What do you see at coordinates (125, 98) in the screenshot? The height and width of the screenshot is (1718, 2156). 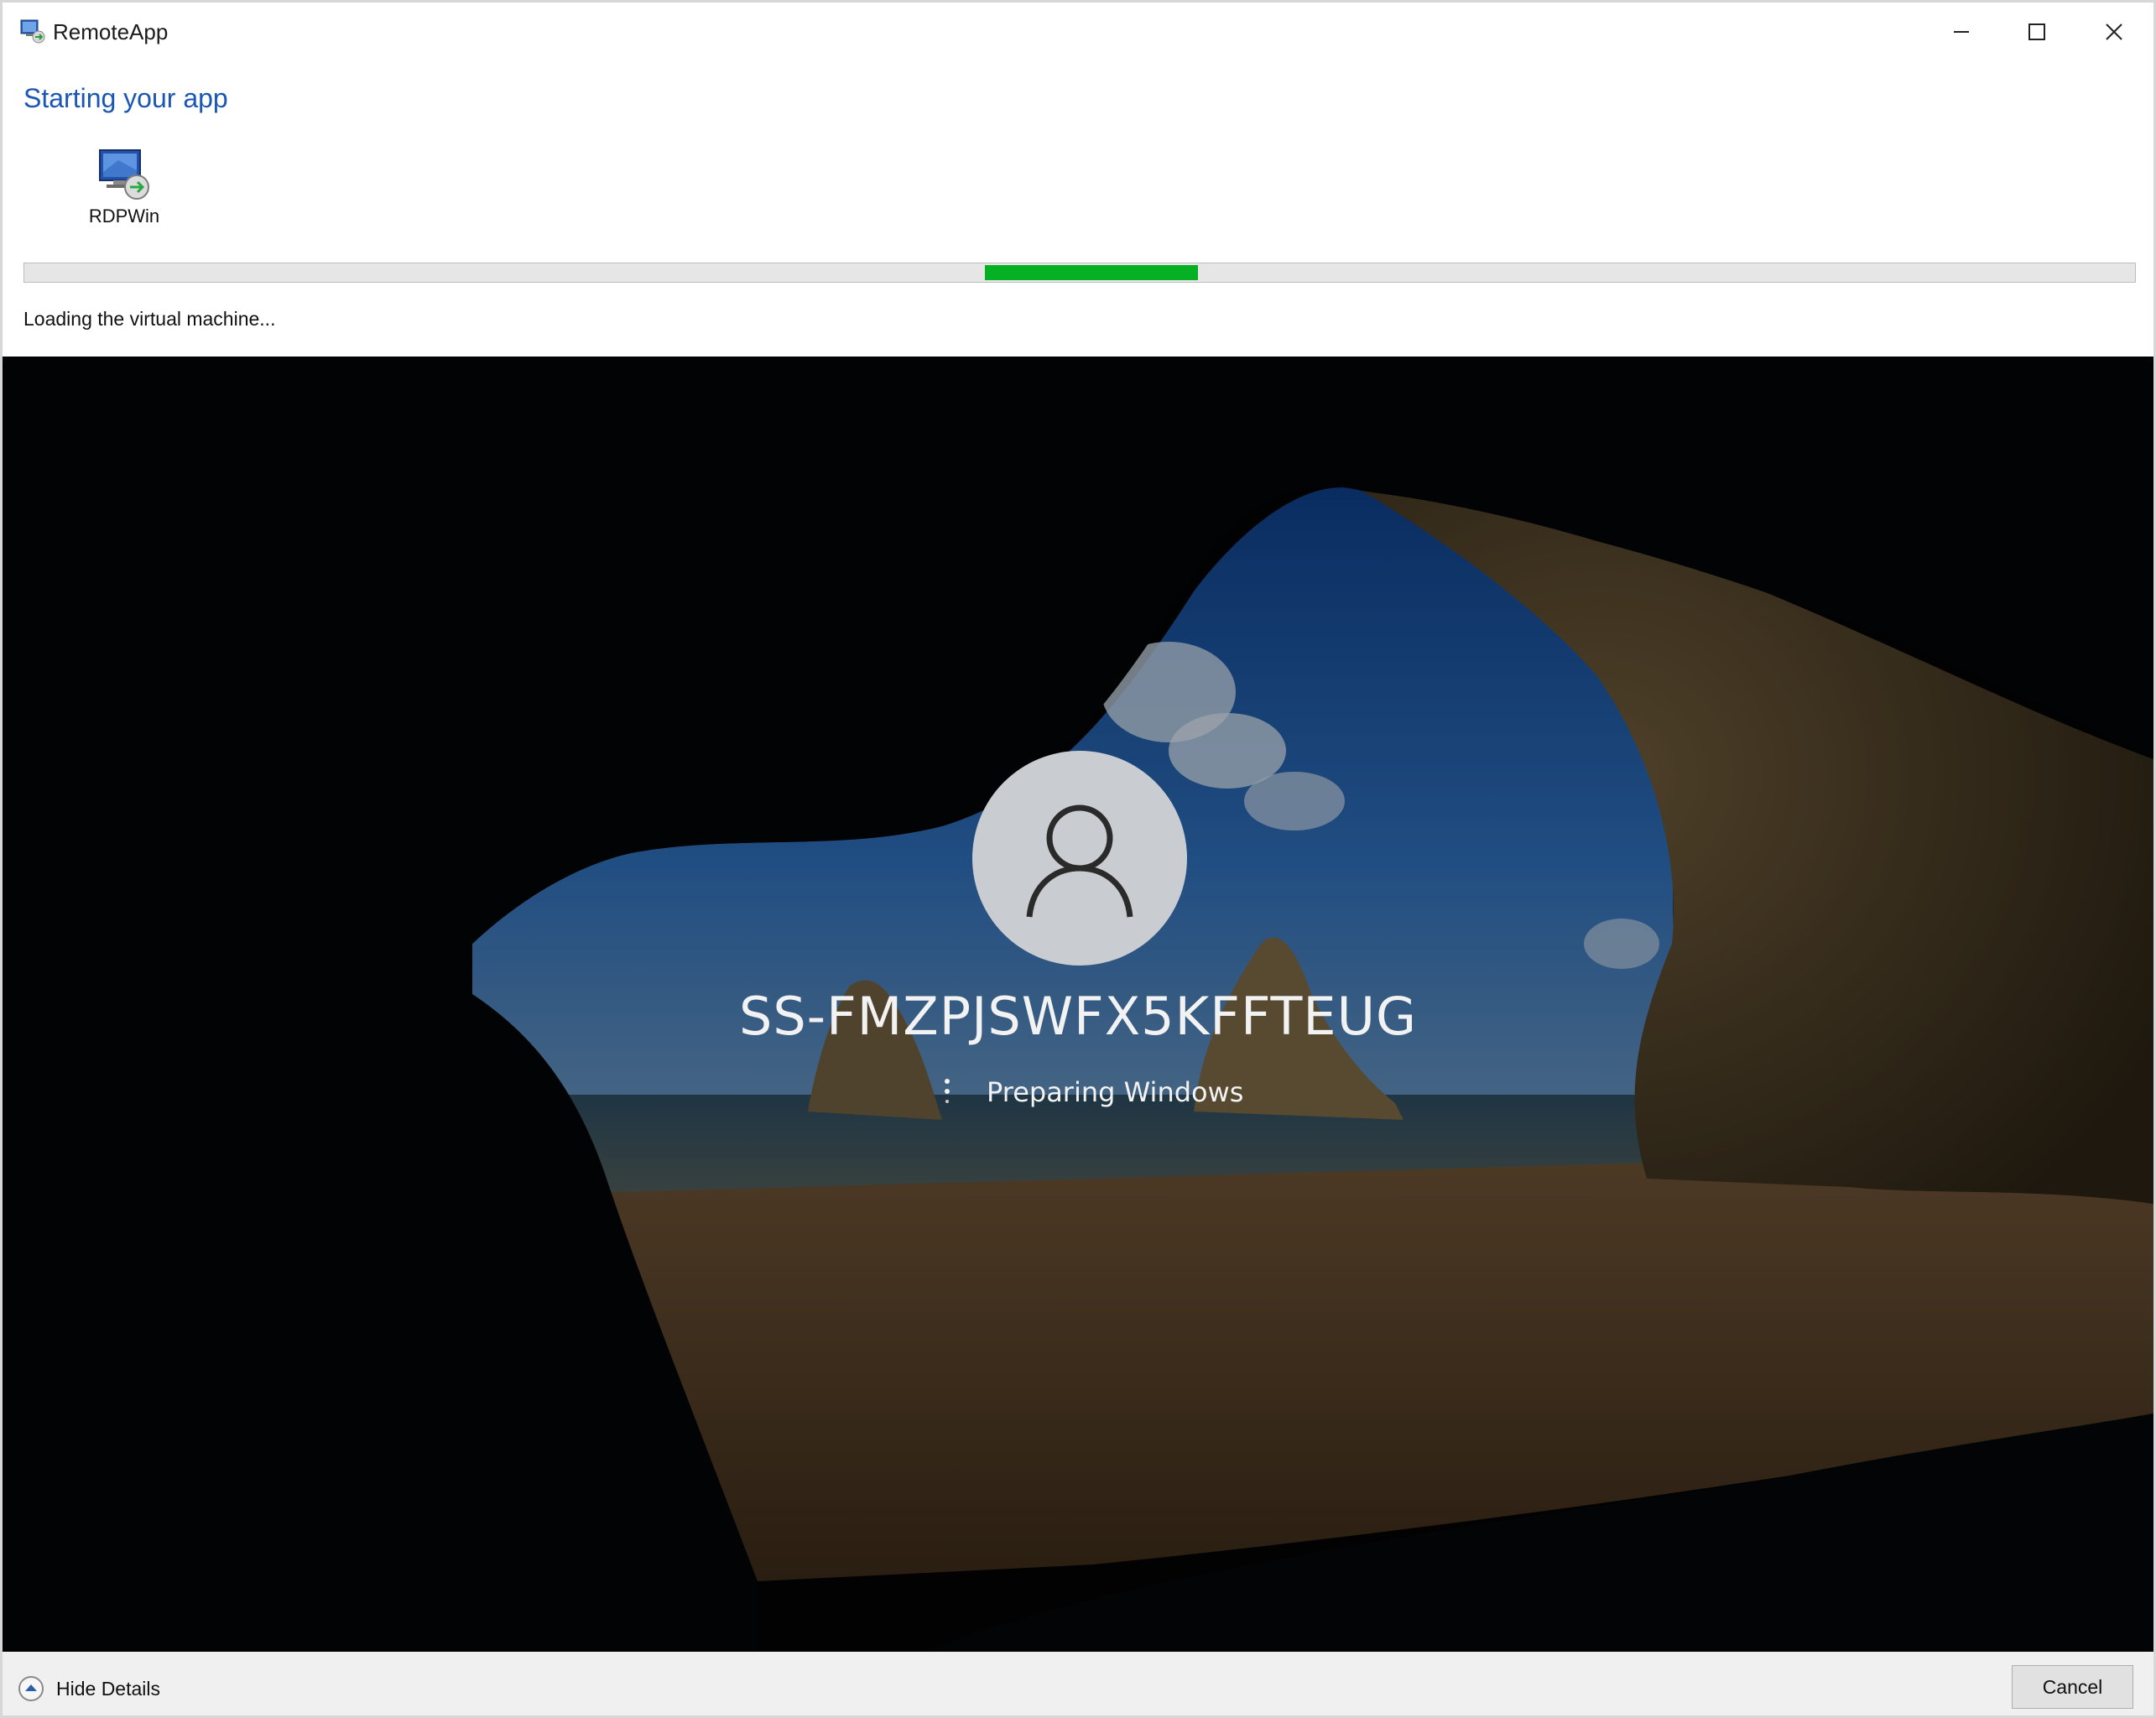 I see `page-title: Starting your app` at bounding box center [125, 98].